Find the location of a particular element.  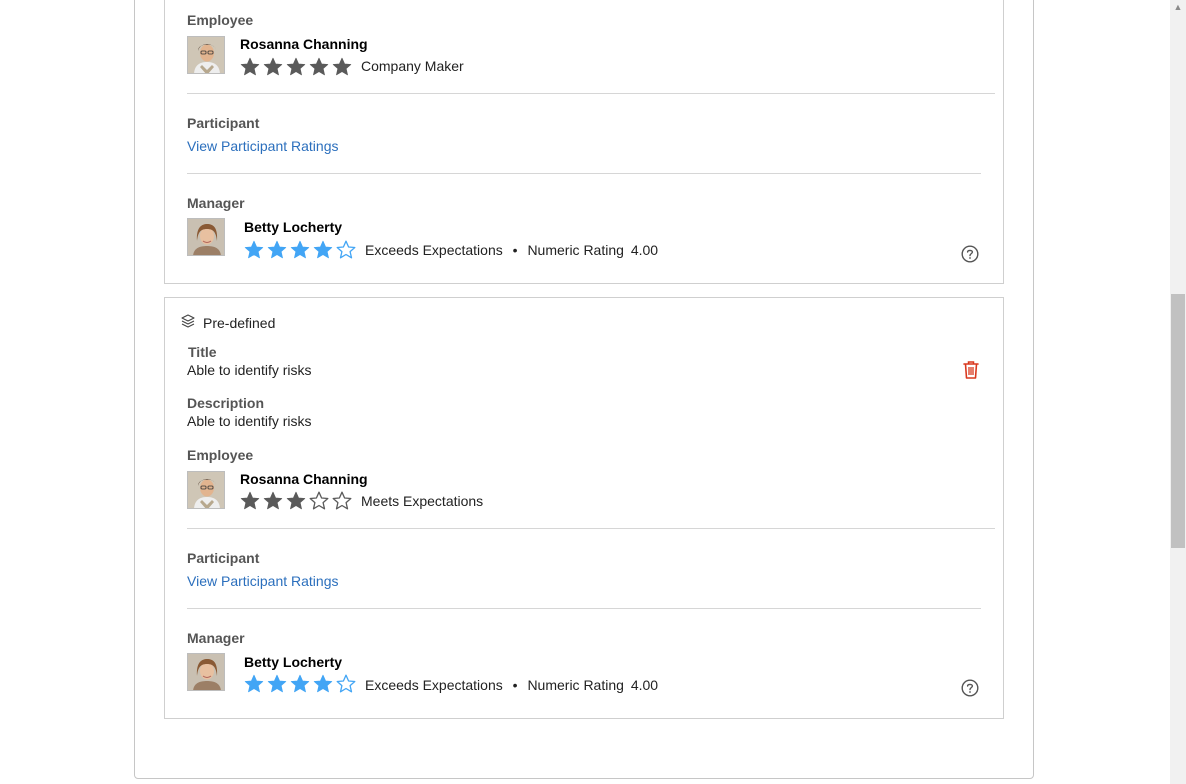

description-value: Able to identify risks is located at coordinates (249, 421).